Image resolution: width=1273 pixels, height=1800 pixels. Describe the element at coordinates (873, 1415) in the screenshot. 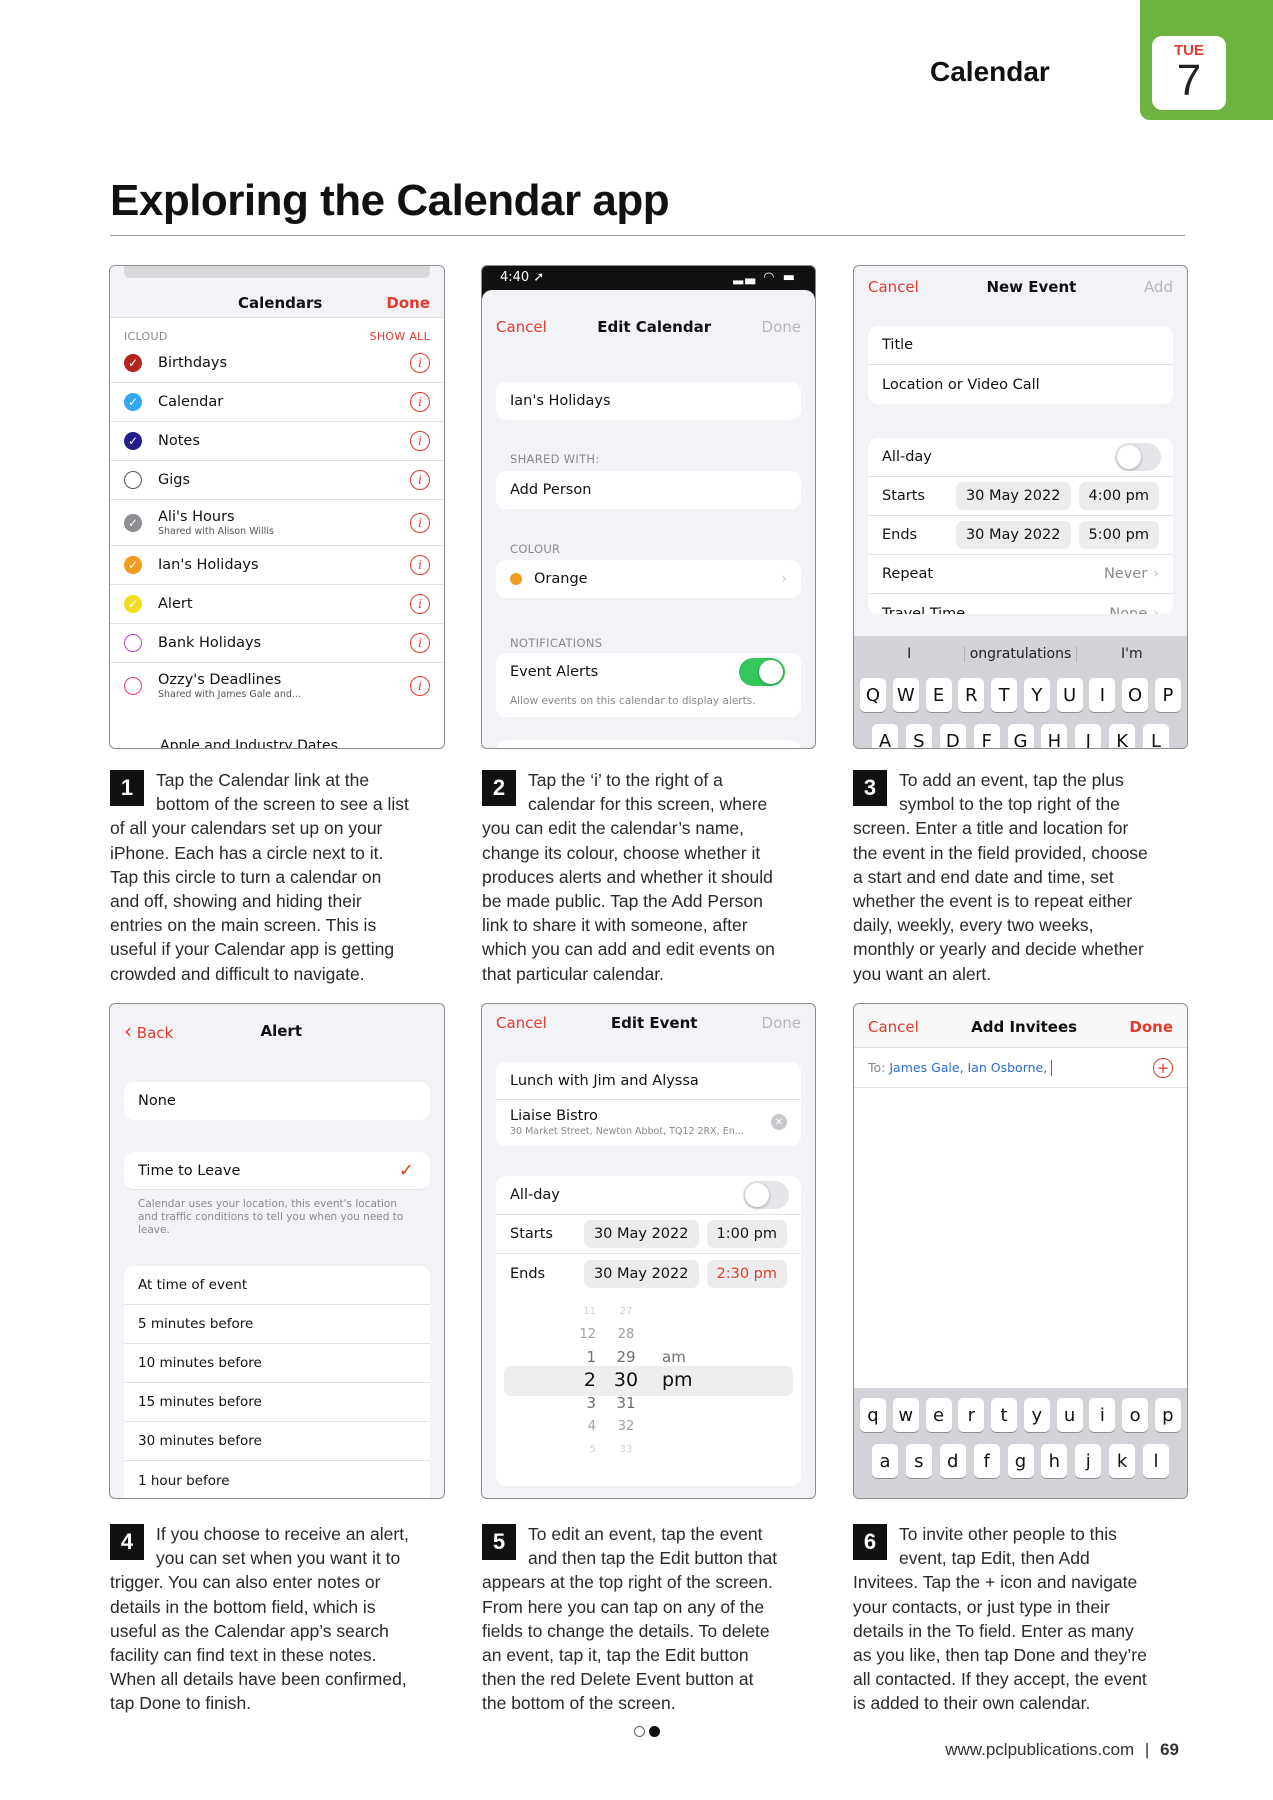

I see `key: q` at that location.